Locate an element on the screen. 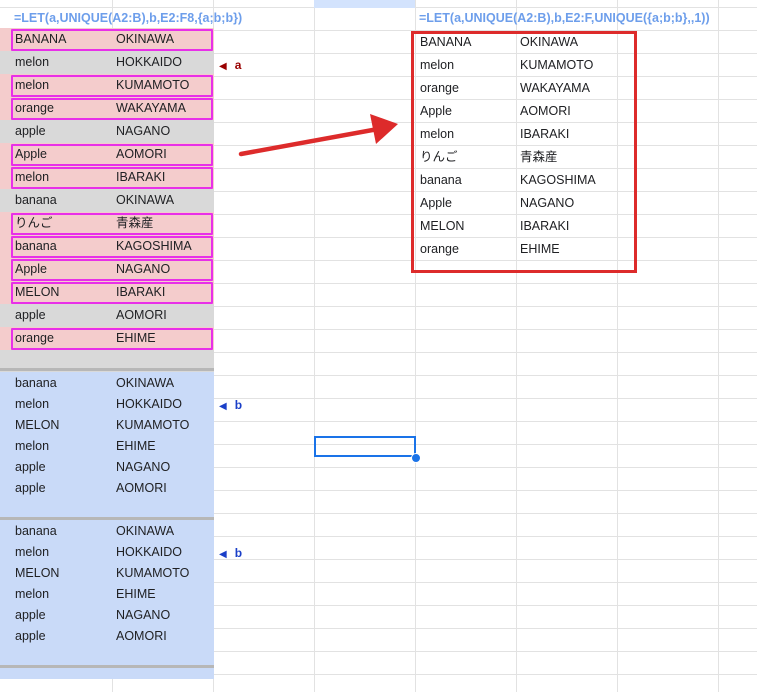 Image resolution: width=757 pixels, height=692 pixels. result-cell-region: OKINAWA is located at coordinates (567, 42).